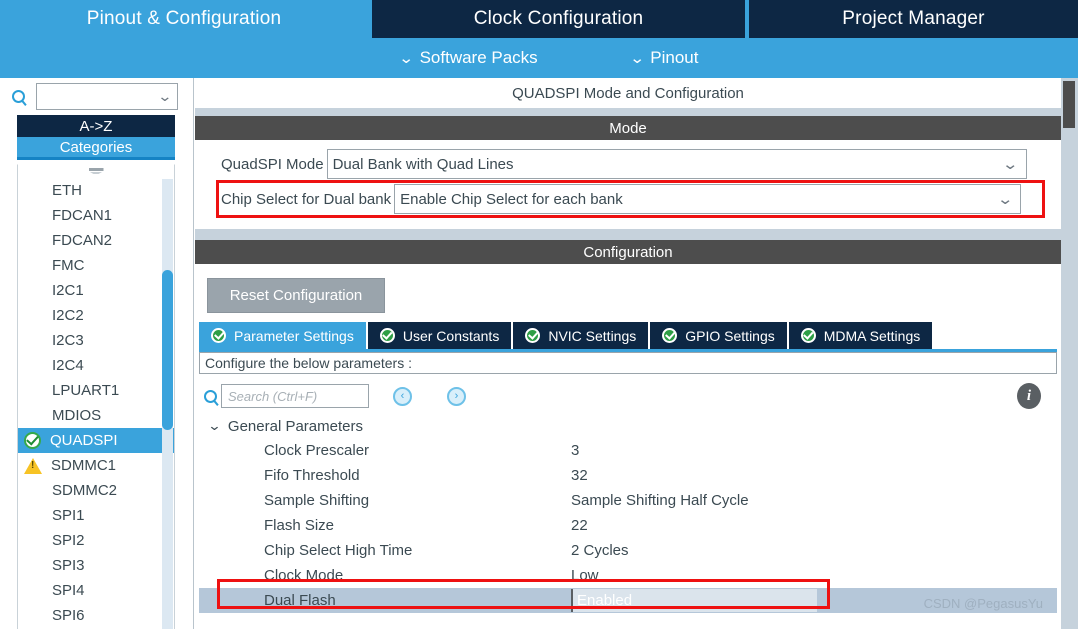 This screenshot has width=1078, height=629. Describe the element at coordinates (676, 164) in the screenshot. I see `quadspi-mode-select: Dual Bank with Quad Lines ⌄` at that location.